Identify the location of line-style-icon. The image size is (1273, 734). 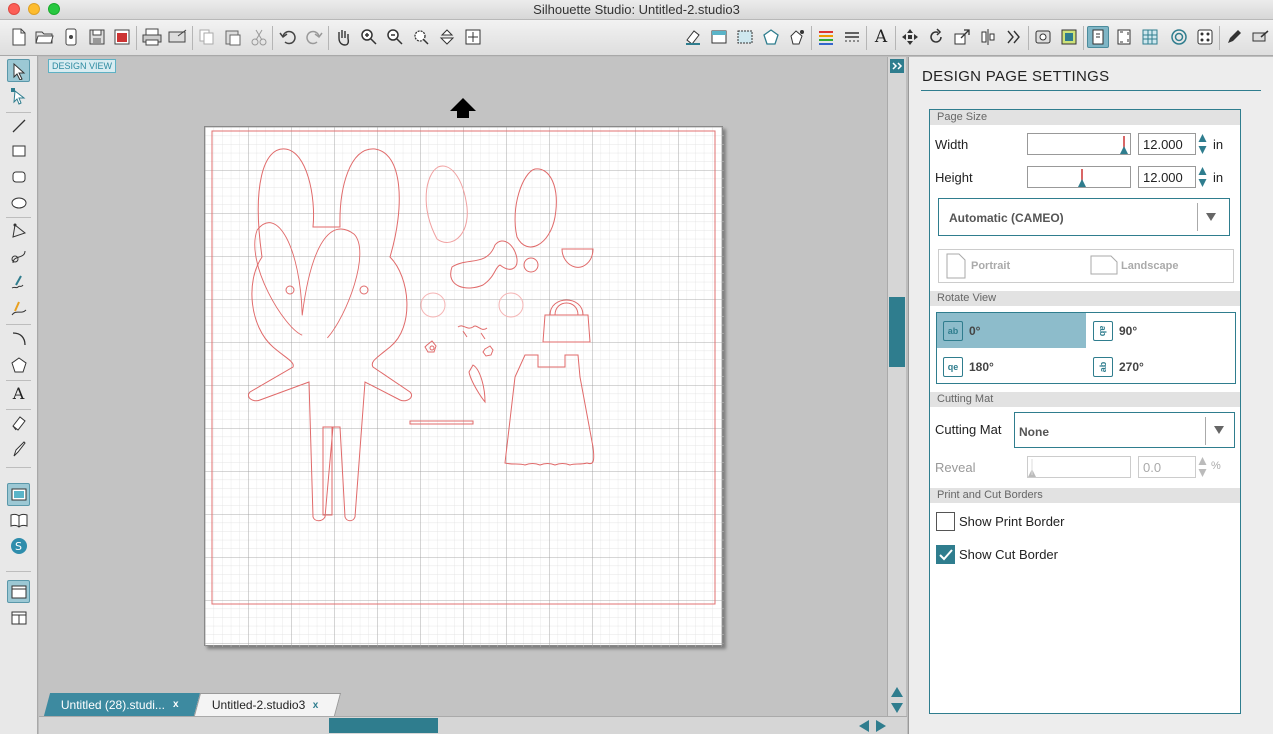
(852, 37).